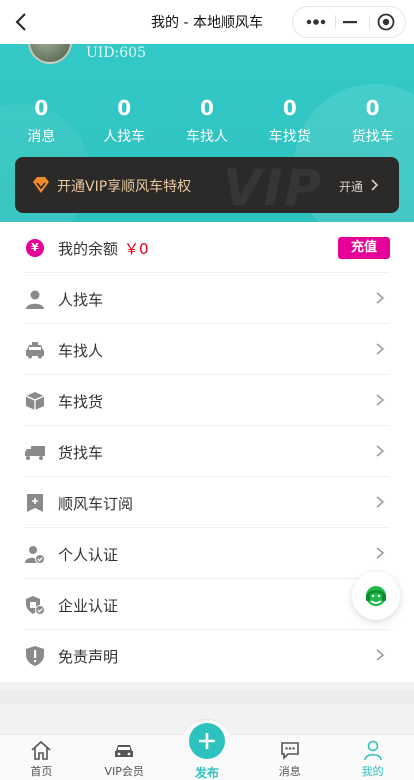 The width and height of the screenshot is (414, 780). Describe the element at coordinates (124, 137) in the screenshot. I see `stat-label: 人找车` at that location.